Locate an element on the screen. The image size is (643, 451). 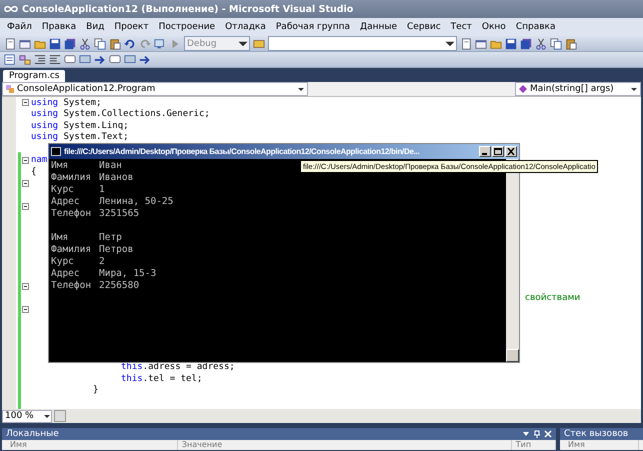
menu-item: Вид is located at coordinates (95, 27).